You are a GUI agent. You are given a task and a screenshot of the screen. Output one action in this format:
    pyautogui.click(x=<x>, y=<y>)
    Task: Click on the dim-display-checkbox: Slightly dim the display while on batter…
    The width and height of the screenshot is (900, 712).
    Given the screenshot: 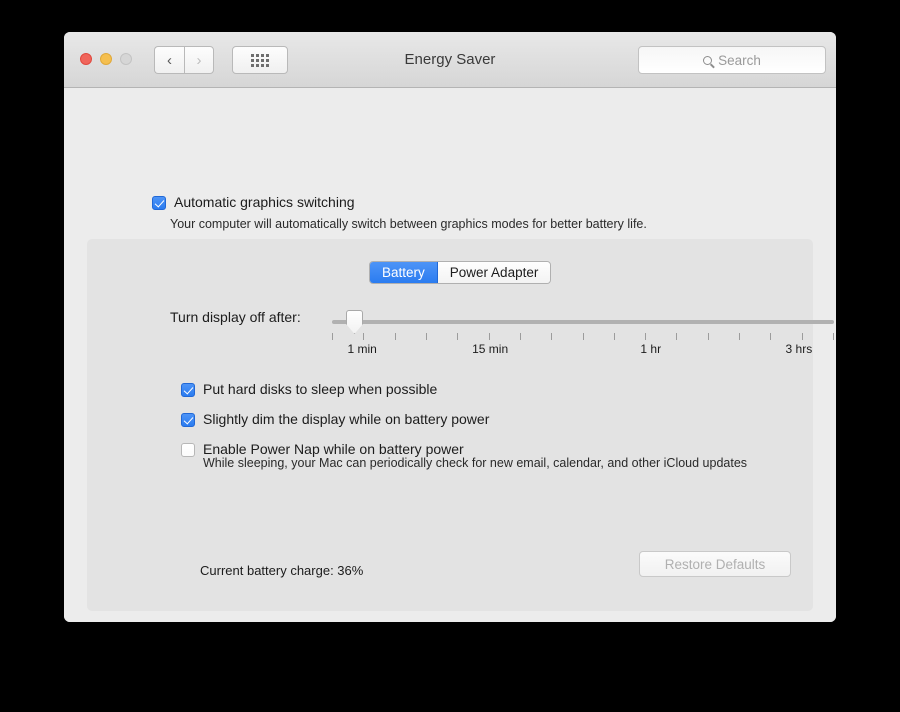 What is the action you would take?
    pyautogui.click(x=335, y=419)
    